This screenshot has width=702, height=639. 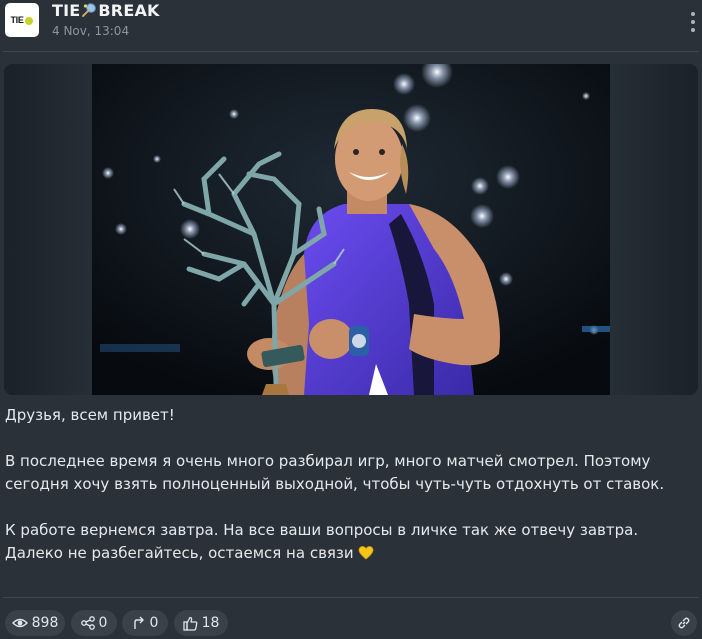 I want to click on avatar-logo: TIE, so click(x=21, y=20).